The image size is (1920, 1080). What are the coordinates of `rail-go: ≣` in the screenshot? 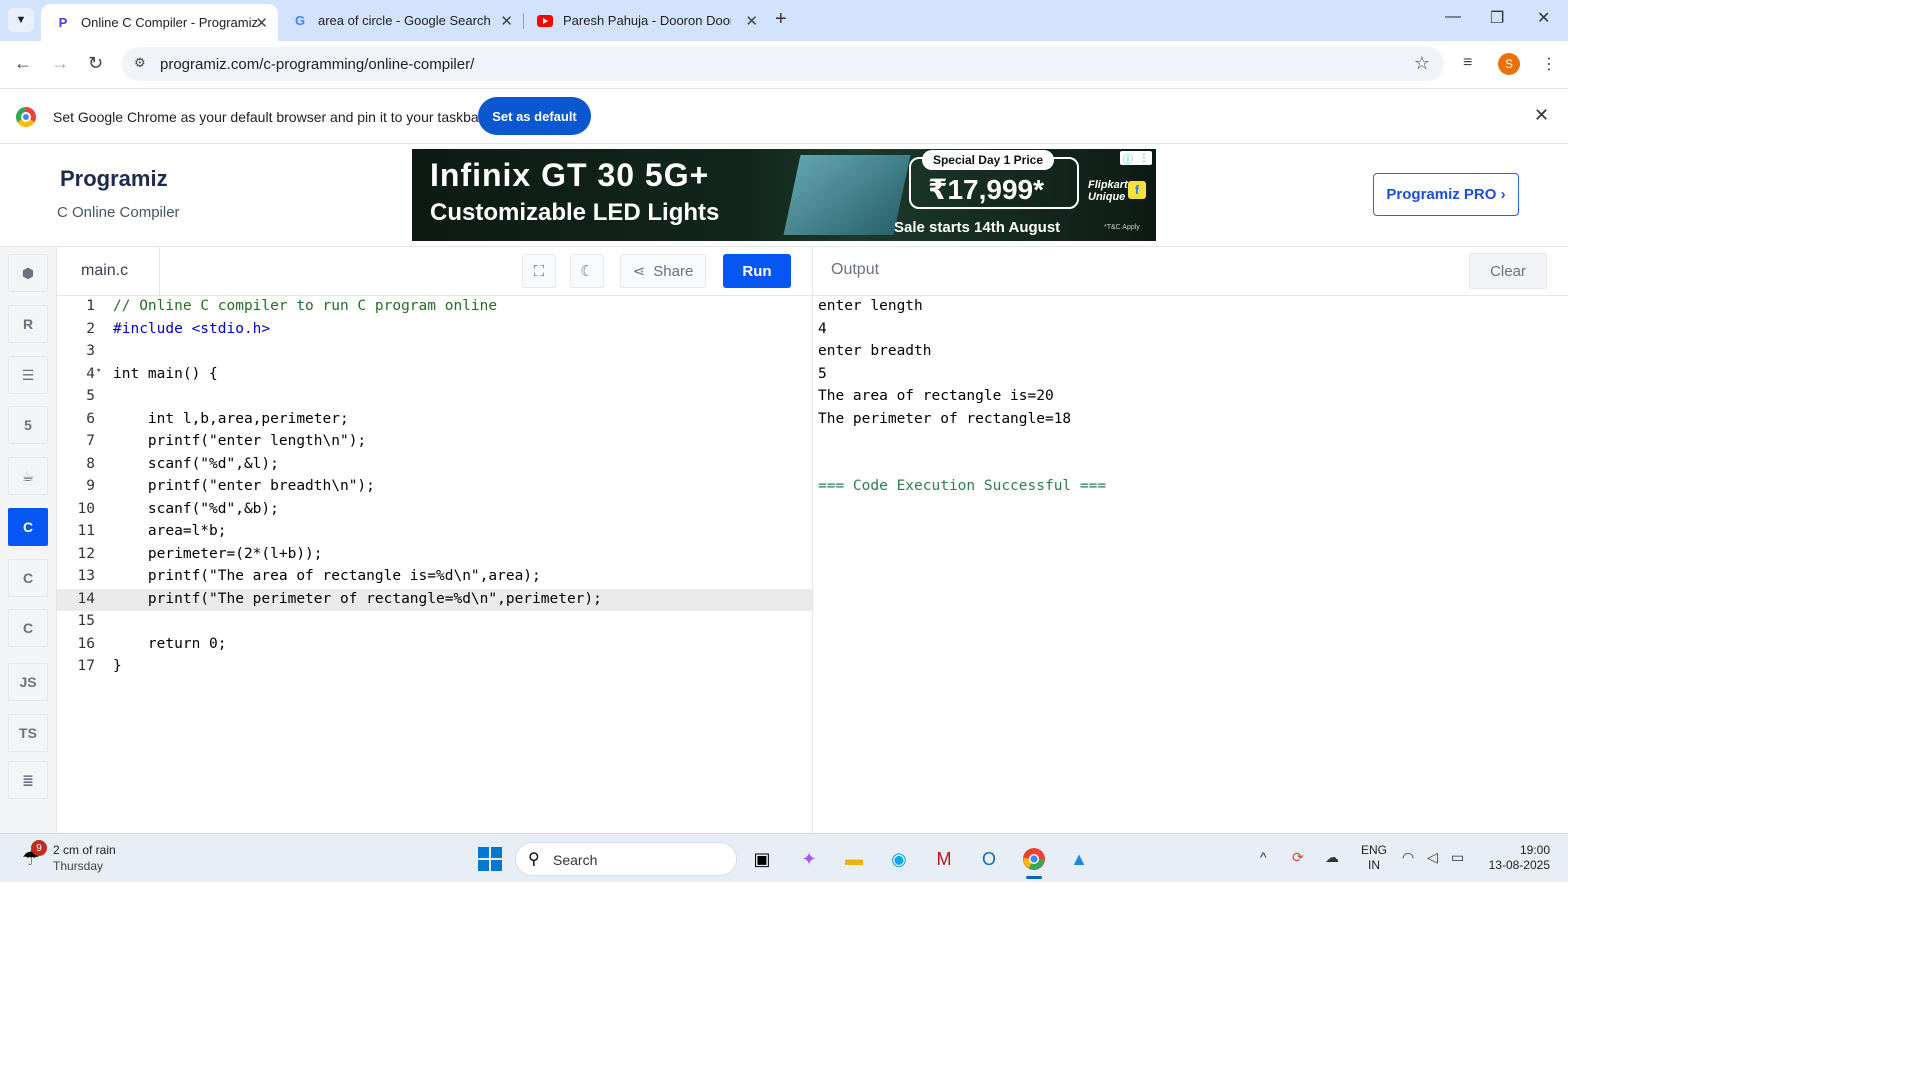 It's located at (28, 780).